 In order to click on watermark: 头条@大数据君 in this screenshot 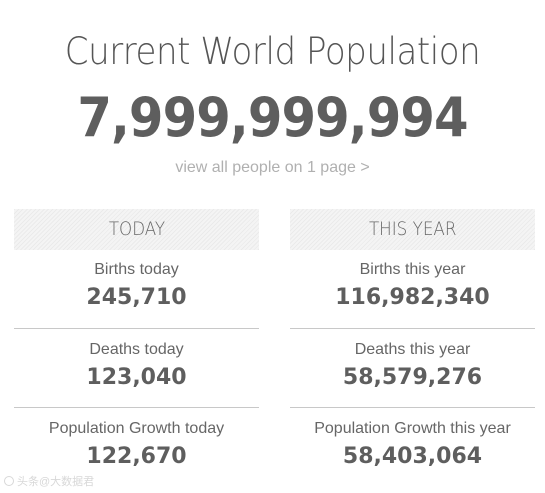, I will do `click(49, 481)`.